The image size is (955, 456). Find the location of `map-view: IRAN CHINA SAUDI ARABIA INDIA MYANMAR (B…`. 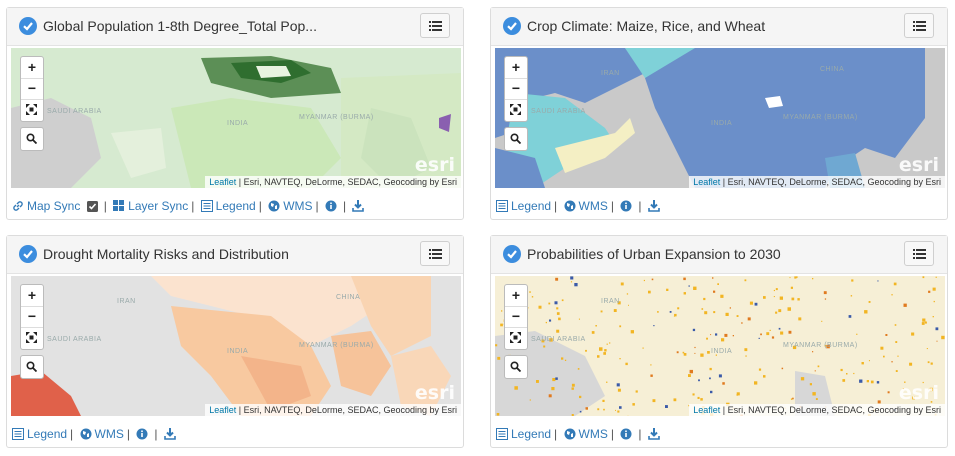

map-view: IRAN CHINA SAUDI ARABIA INDIA MYANMAR (B… is located at coordinates (720, 118).